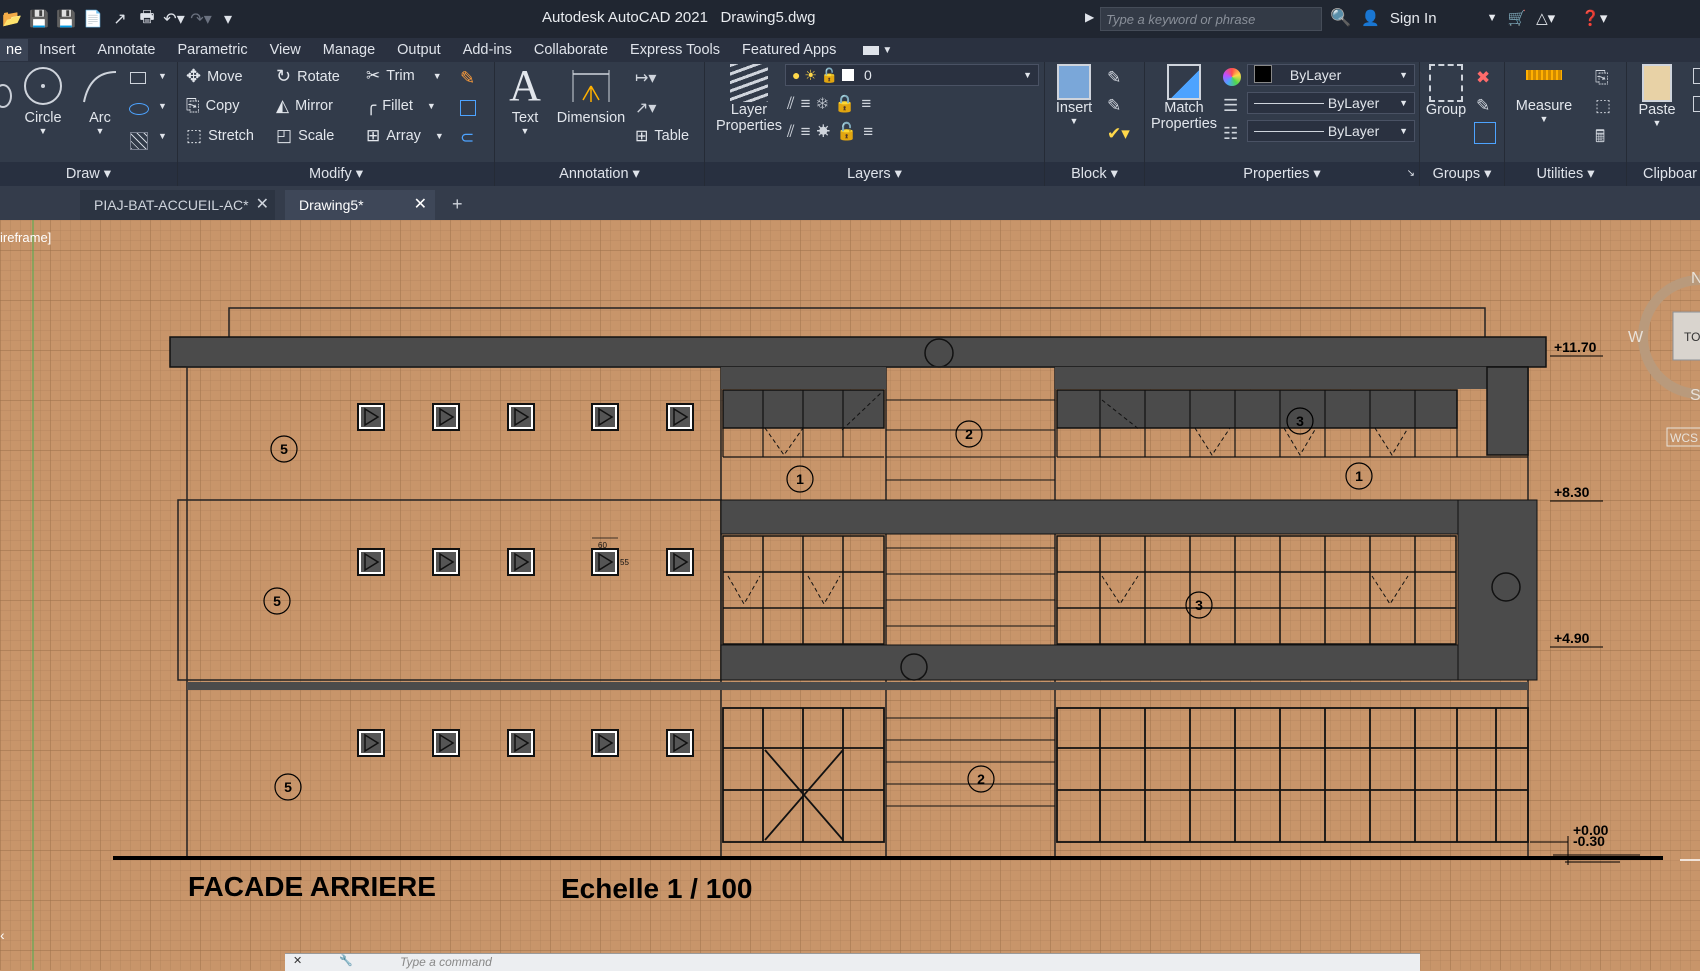 The image size is (1700, 971). Describe the element at coordinates (1184, 98) in the screenshot. I see `match-properties-tool: Match Properties` at that location.